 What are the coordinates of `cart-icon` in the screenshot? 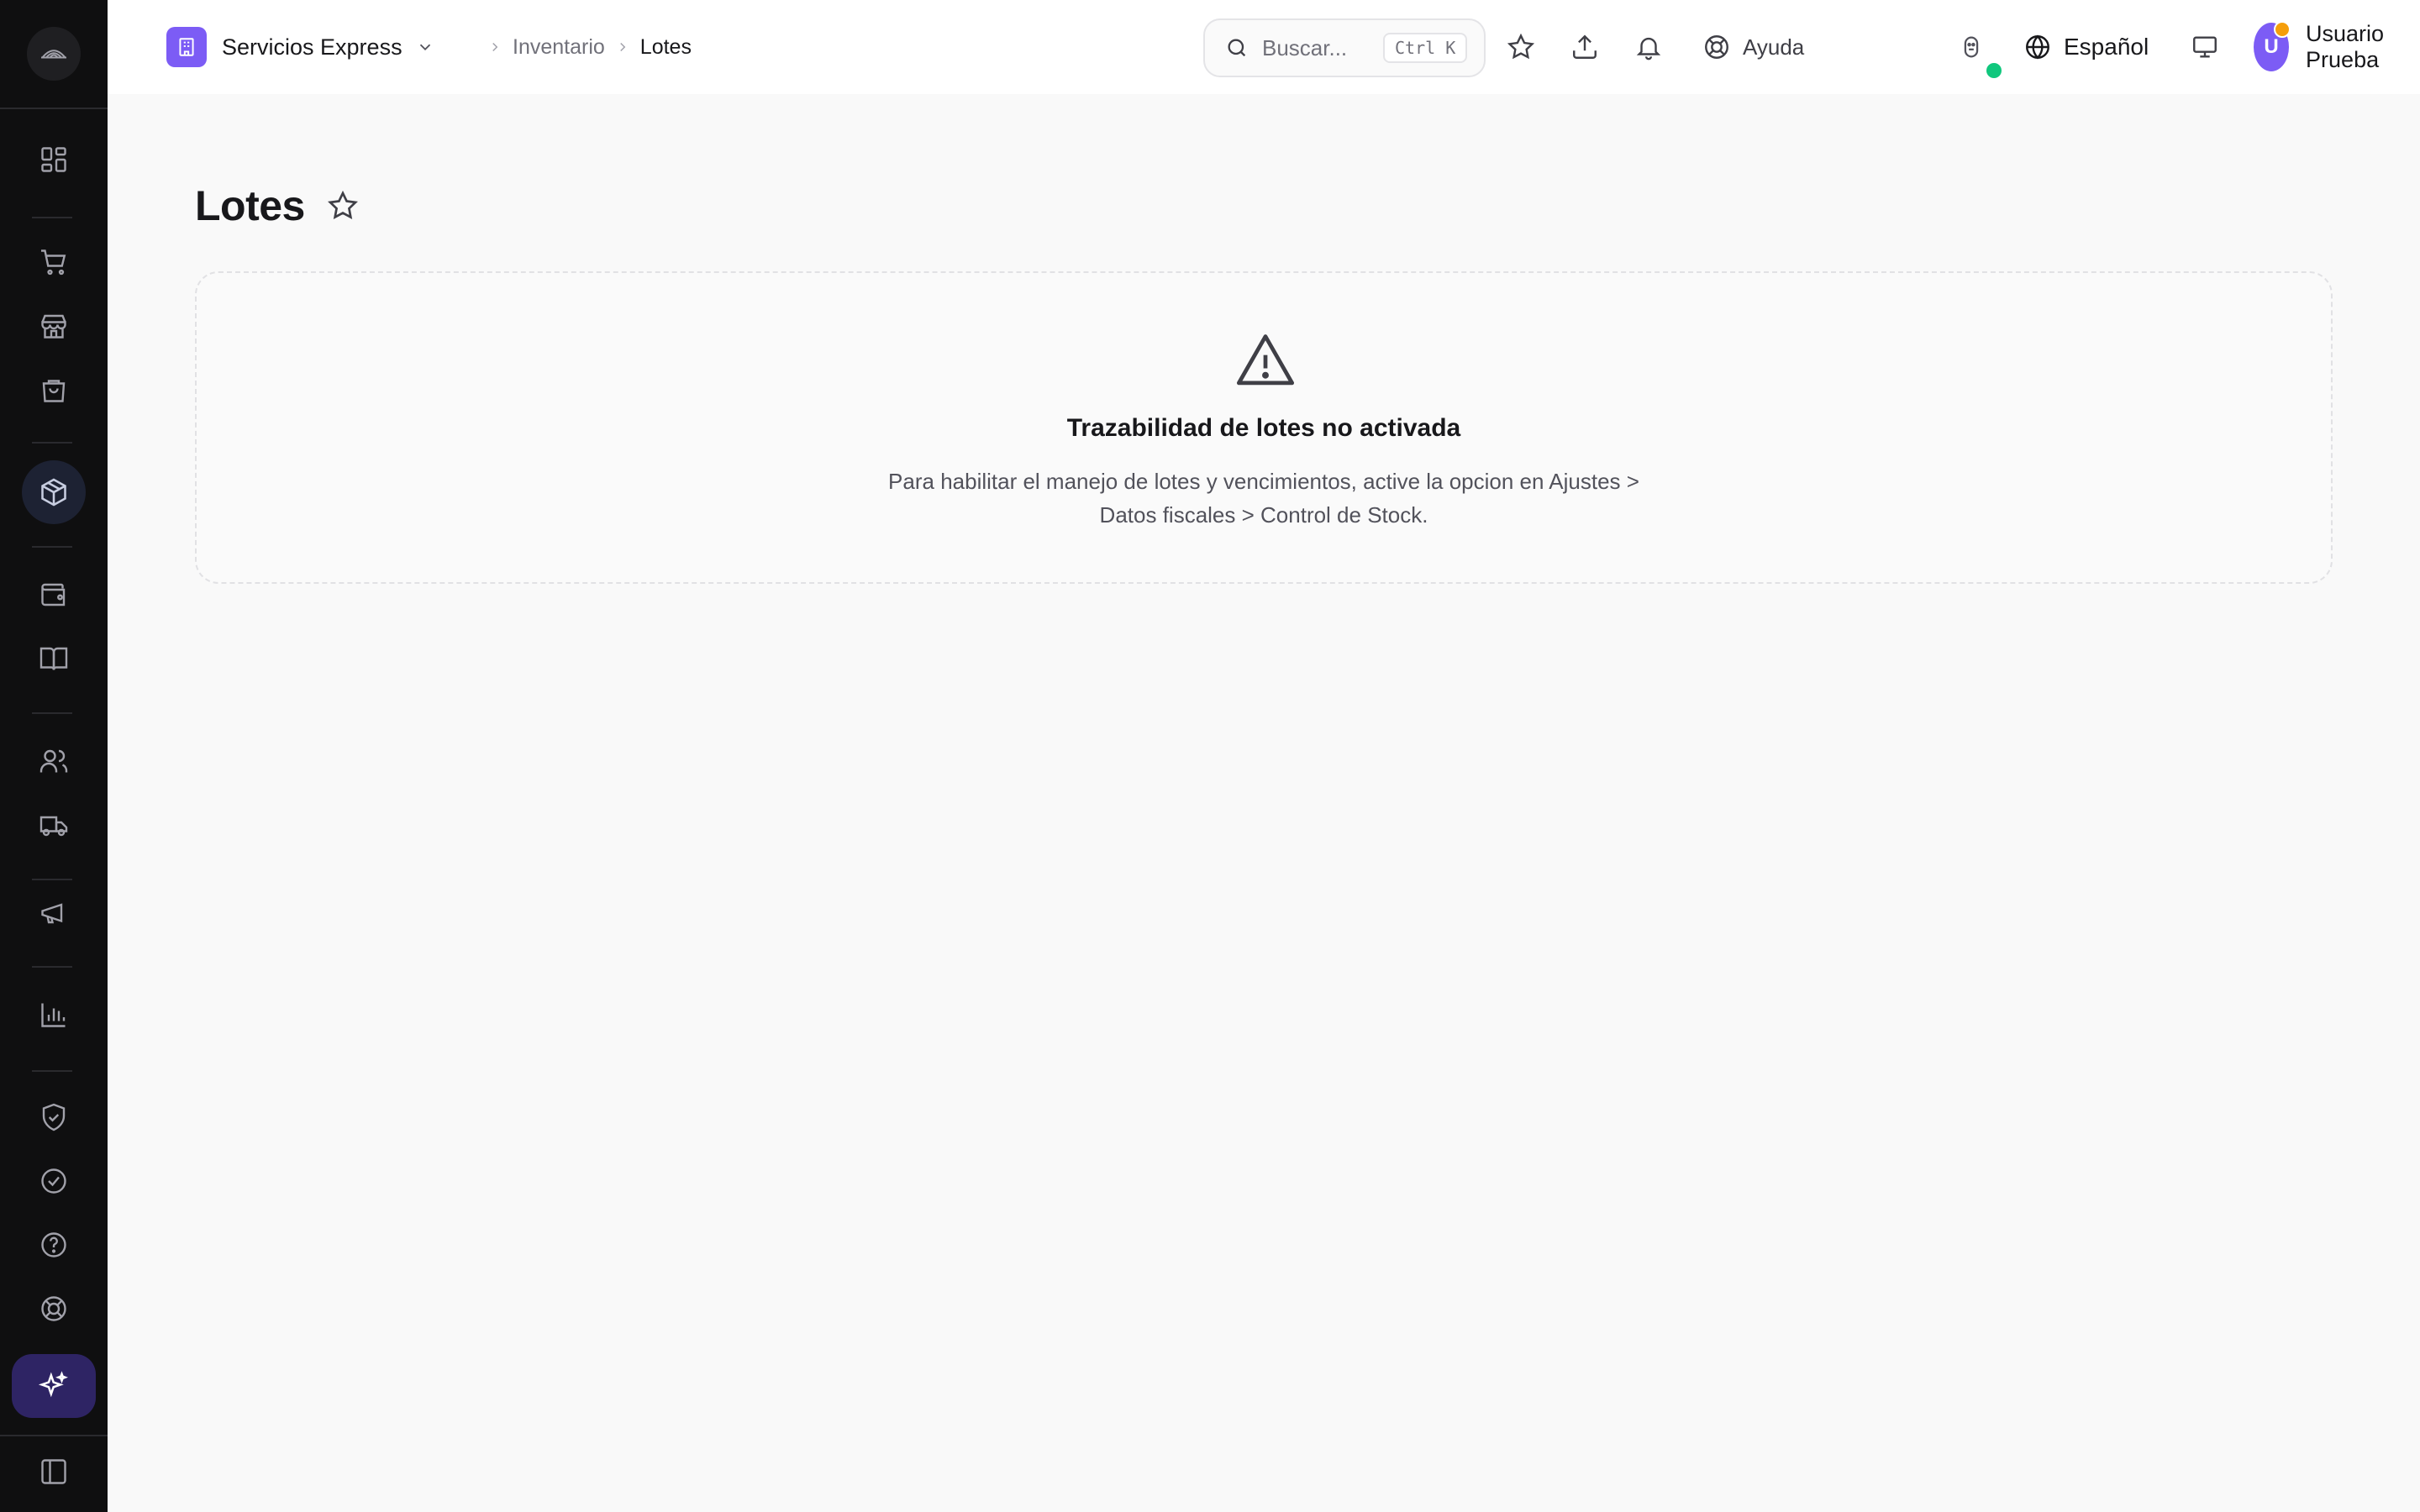 It's located at (53, 262).